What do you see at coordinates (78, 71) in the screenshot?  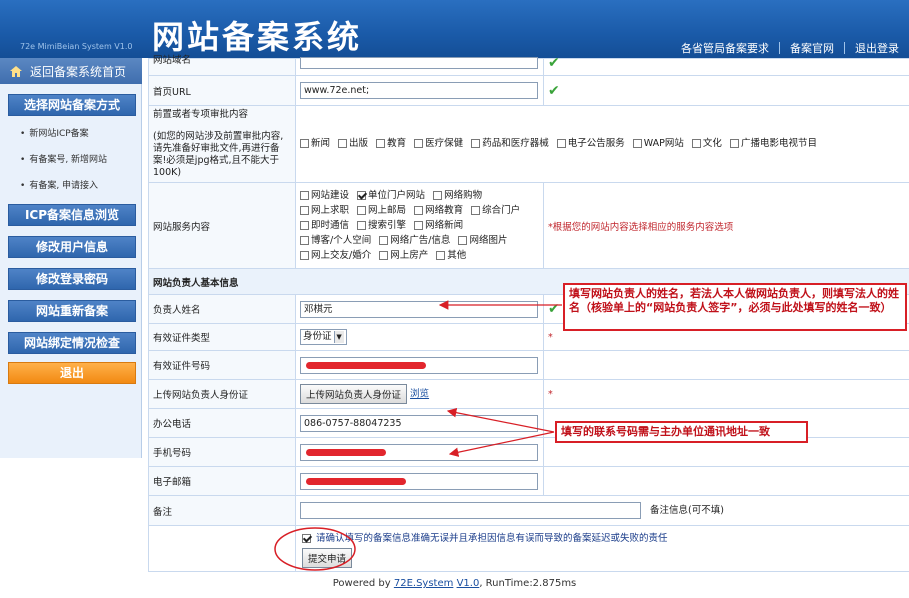 I see `back-home-label: 返回备案系统首页` at bounding box center [78, 71].